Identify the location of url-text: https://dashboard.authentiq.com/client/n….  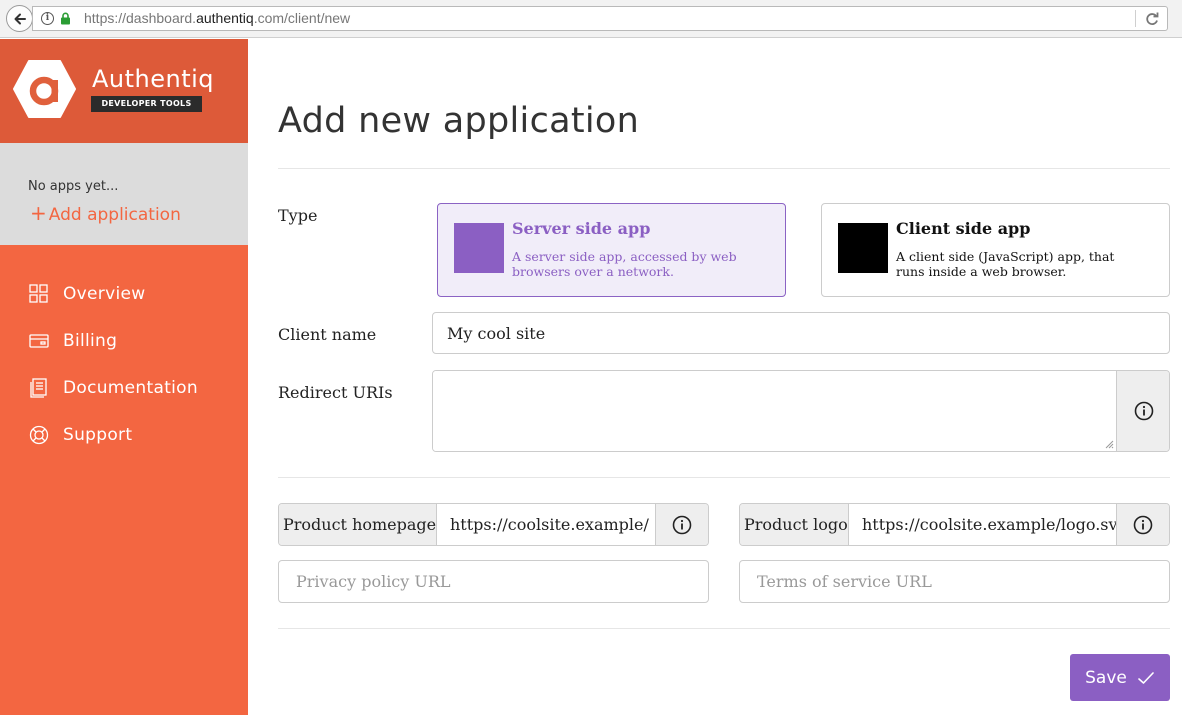
(217, 18).